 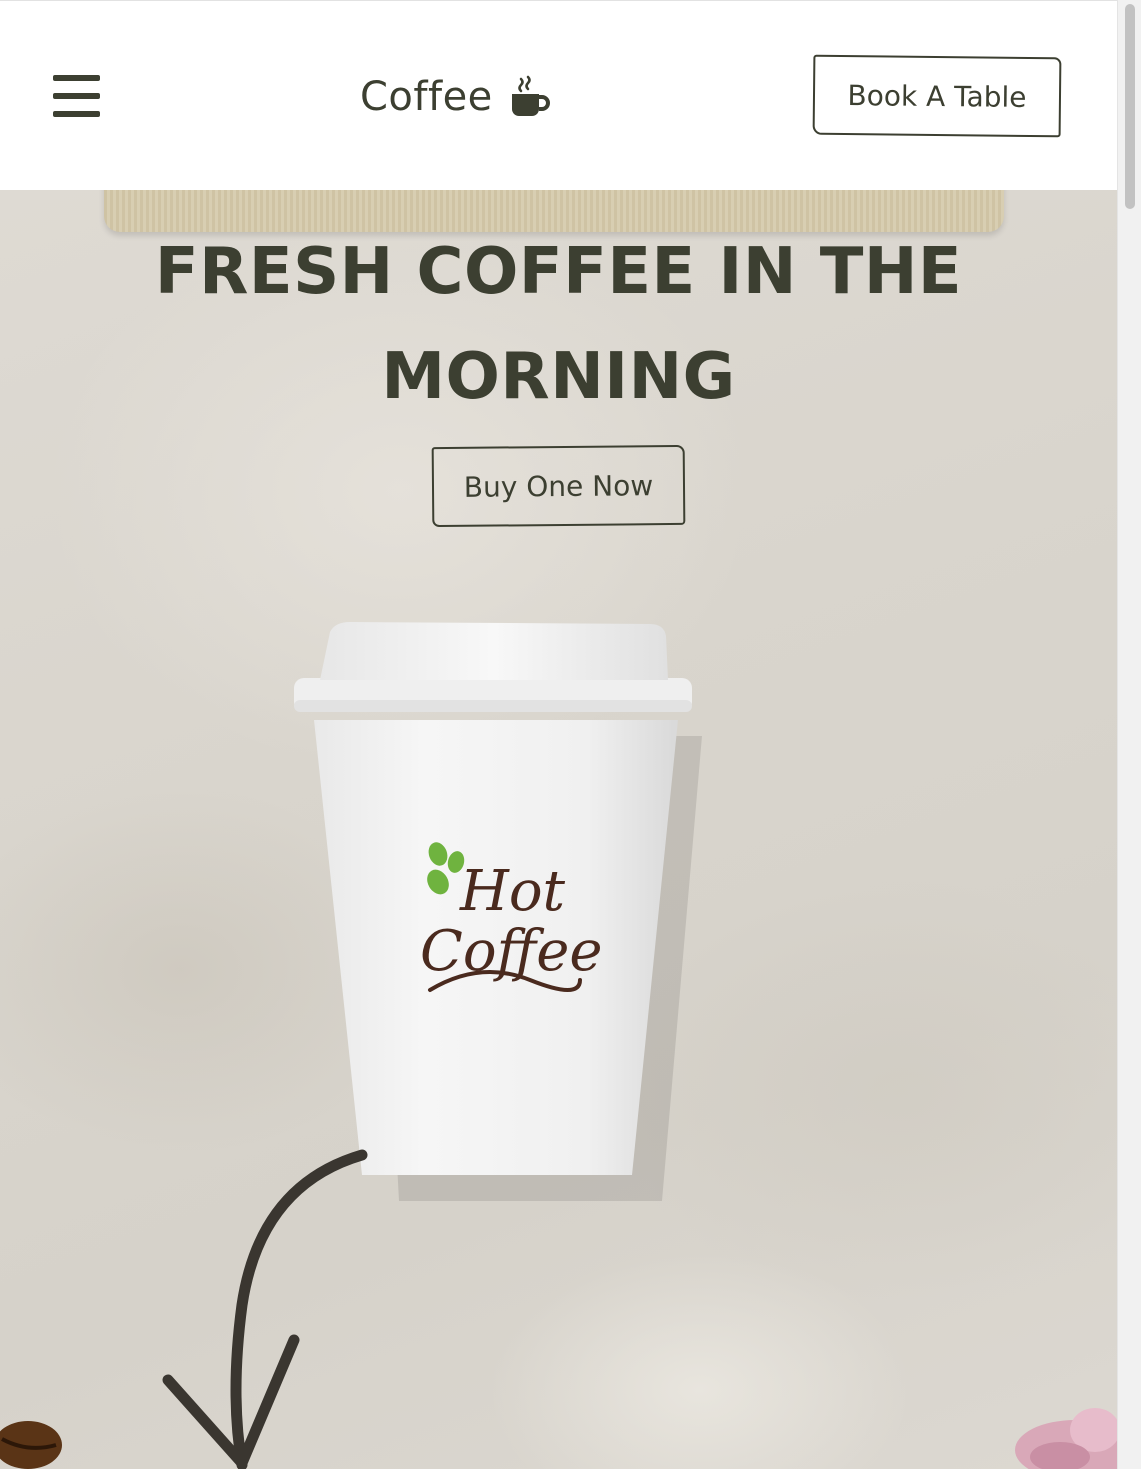 What do you see at coordinates (1066, 1438) in the screenshot?
I see `pink-flower-decoration` at bounding box center [1066, 1438].